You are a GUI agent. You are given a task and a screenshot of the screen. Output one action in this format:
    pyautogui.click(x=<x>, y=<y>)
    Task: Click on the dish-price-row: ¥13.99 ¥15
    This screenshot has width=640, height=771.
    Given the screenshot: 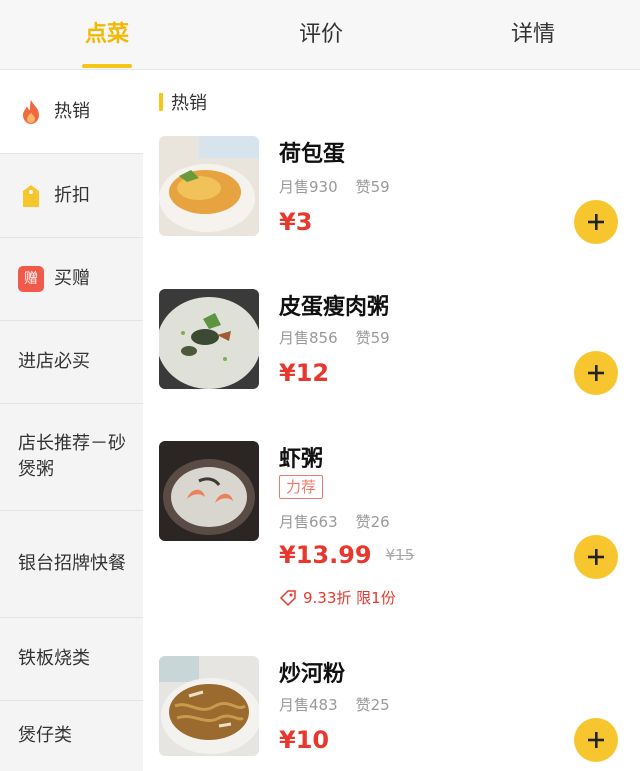 What is the action you would take?
    pyautogui.click(x=346, y=555)
    